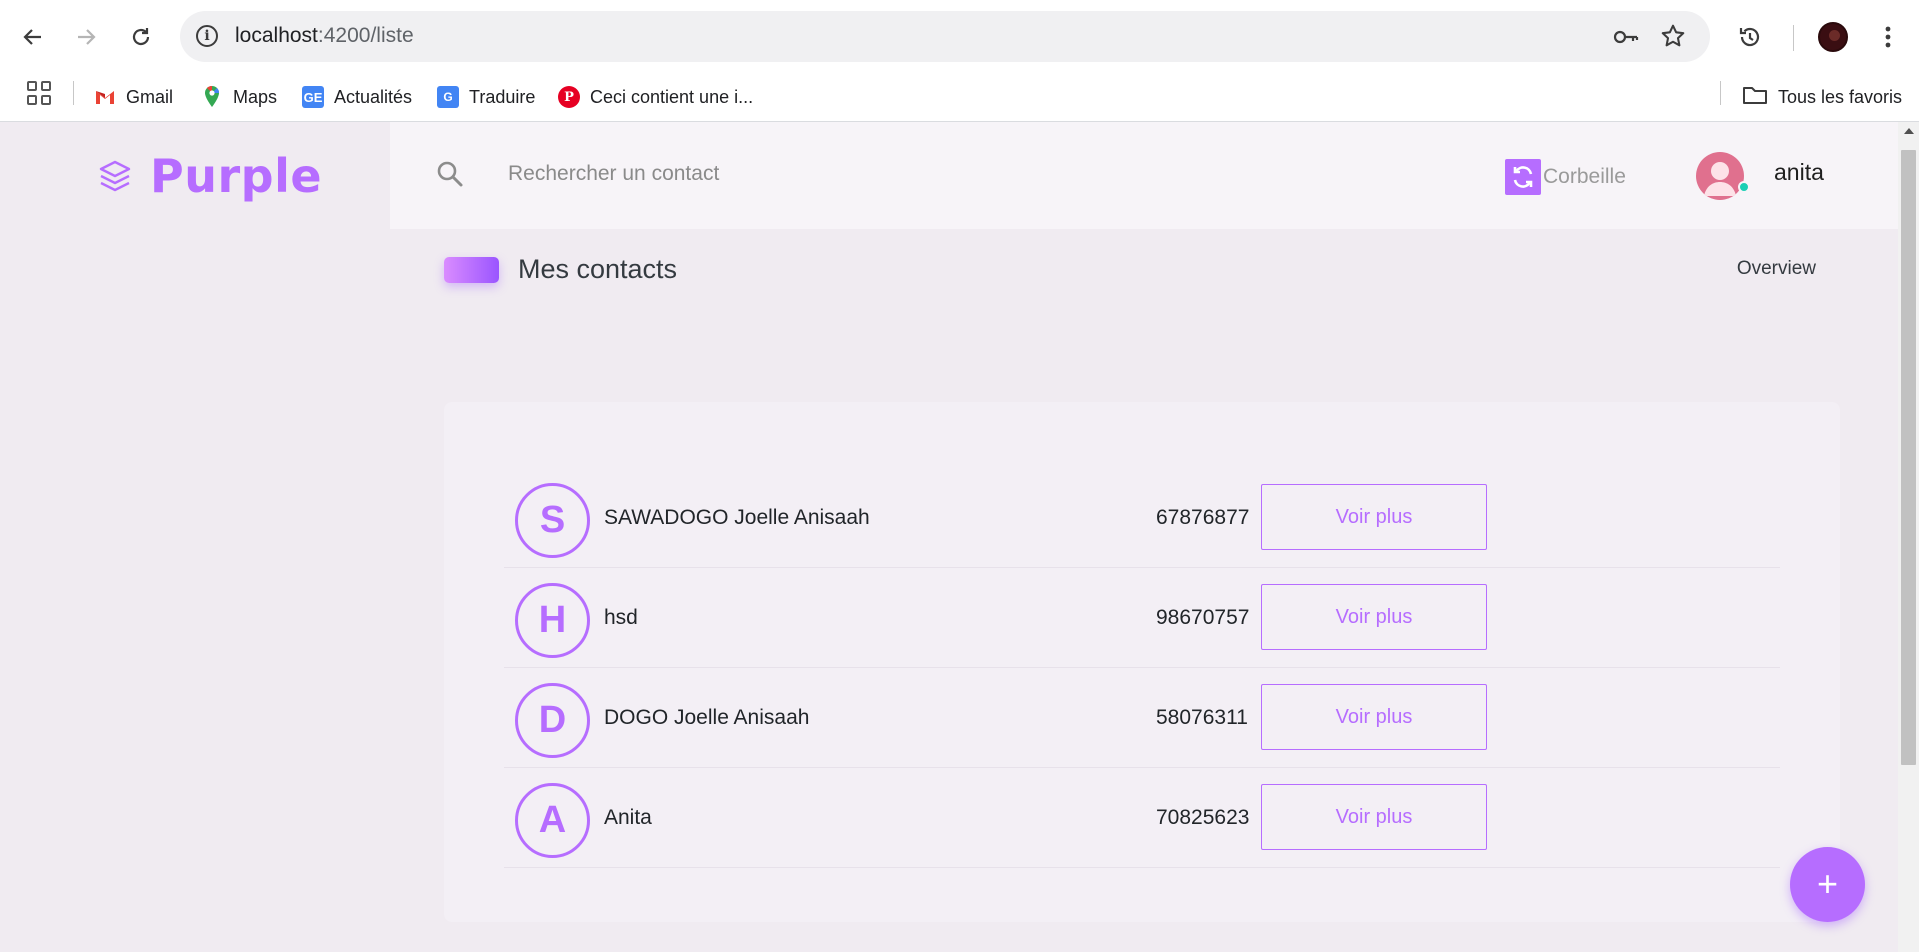 This screenshot has width=1919, height=952. Describe the element at coordinates (1720, 93) in the screenshot. I see `bookmarks-divider-right` at that location.